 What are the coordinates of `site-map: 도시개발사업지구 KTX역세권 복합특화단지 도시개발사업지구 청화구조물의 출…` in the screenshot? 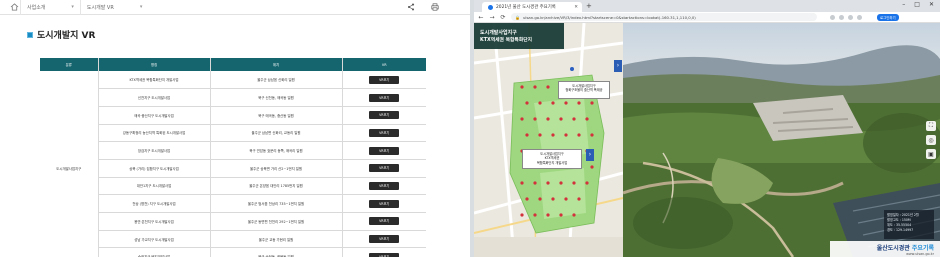 It's located at (548, 140).